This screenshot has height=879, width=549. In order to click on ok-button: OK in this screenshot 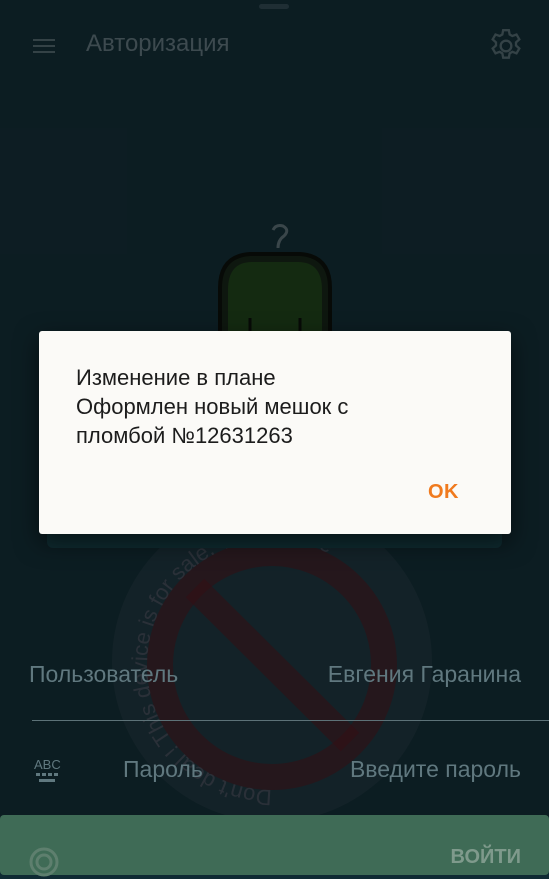, I will do `click(443, 492)`.